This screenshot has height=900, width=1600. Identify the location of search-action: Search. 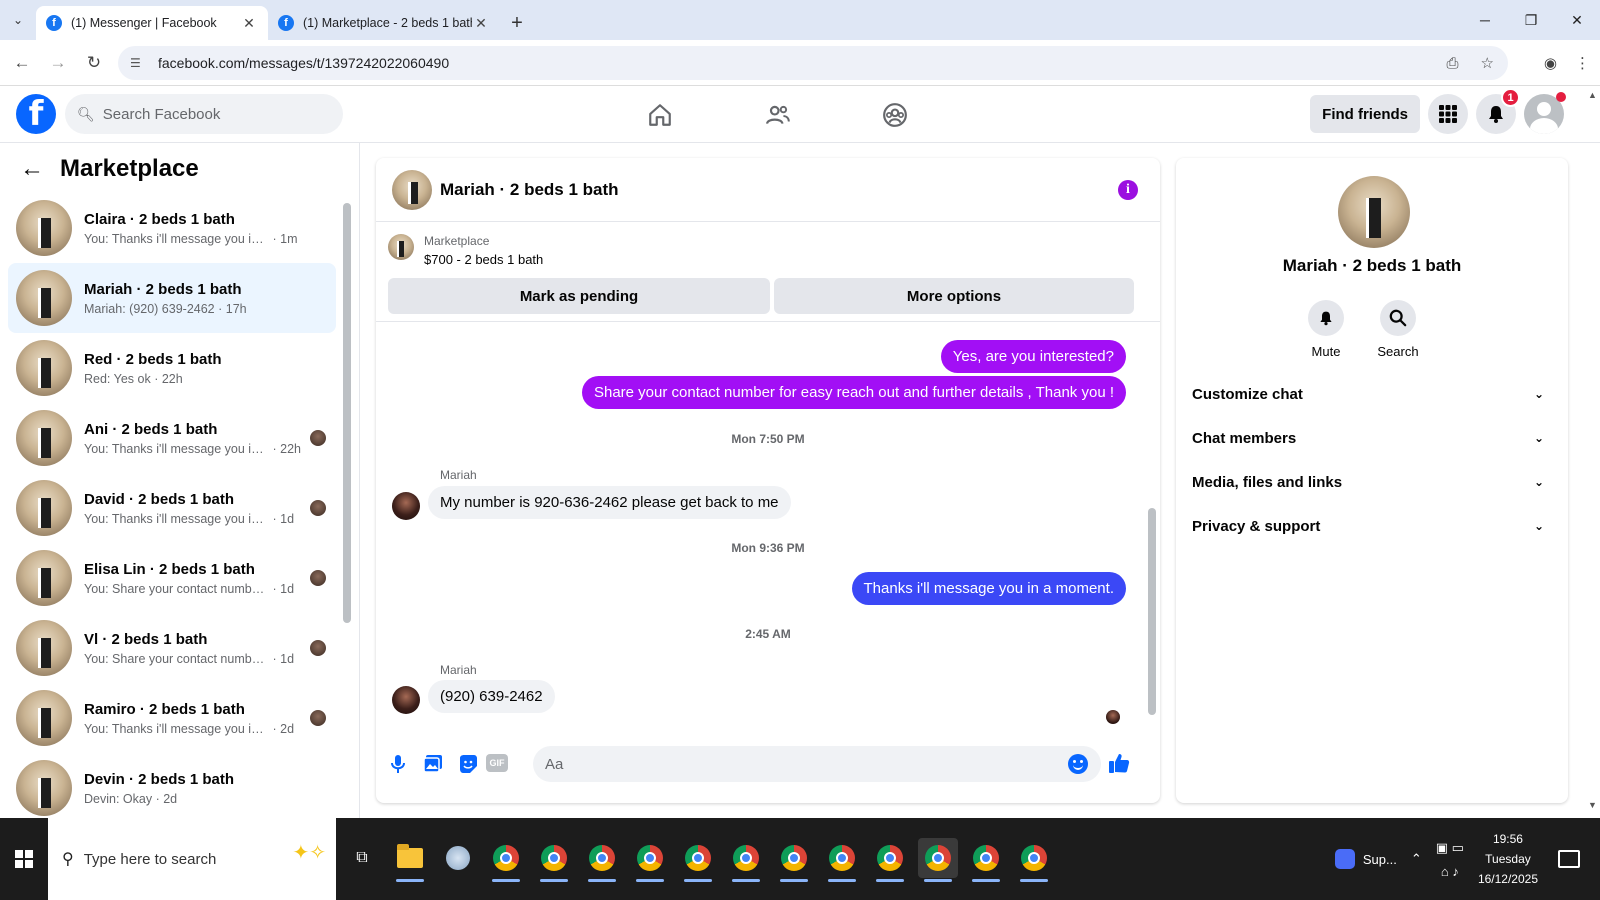
(1398, 329).